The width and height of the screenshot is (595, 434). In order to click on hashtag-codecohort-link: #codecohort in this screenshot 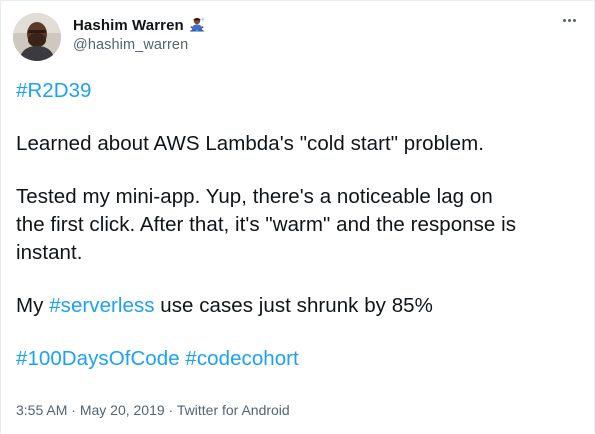, I will do `click(241, 358)`.